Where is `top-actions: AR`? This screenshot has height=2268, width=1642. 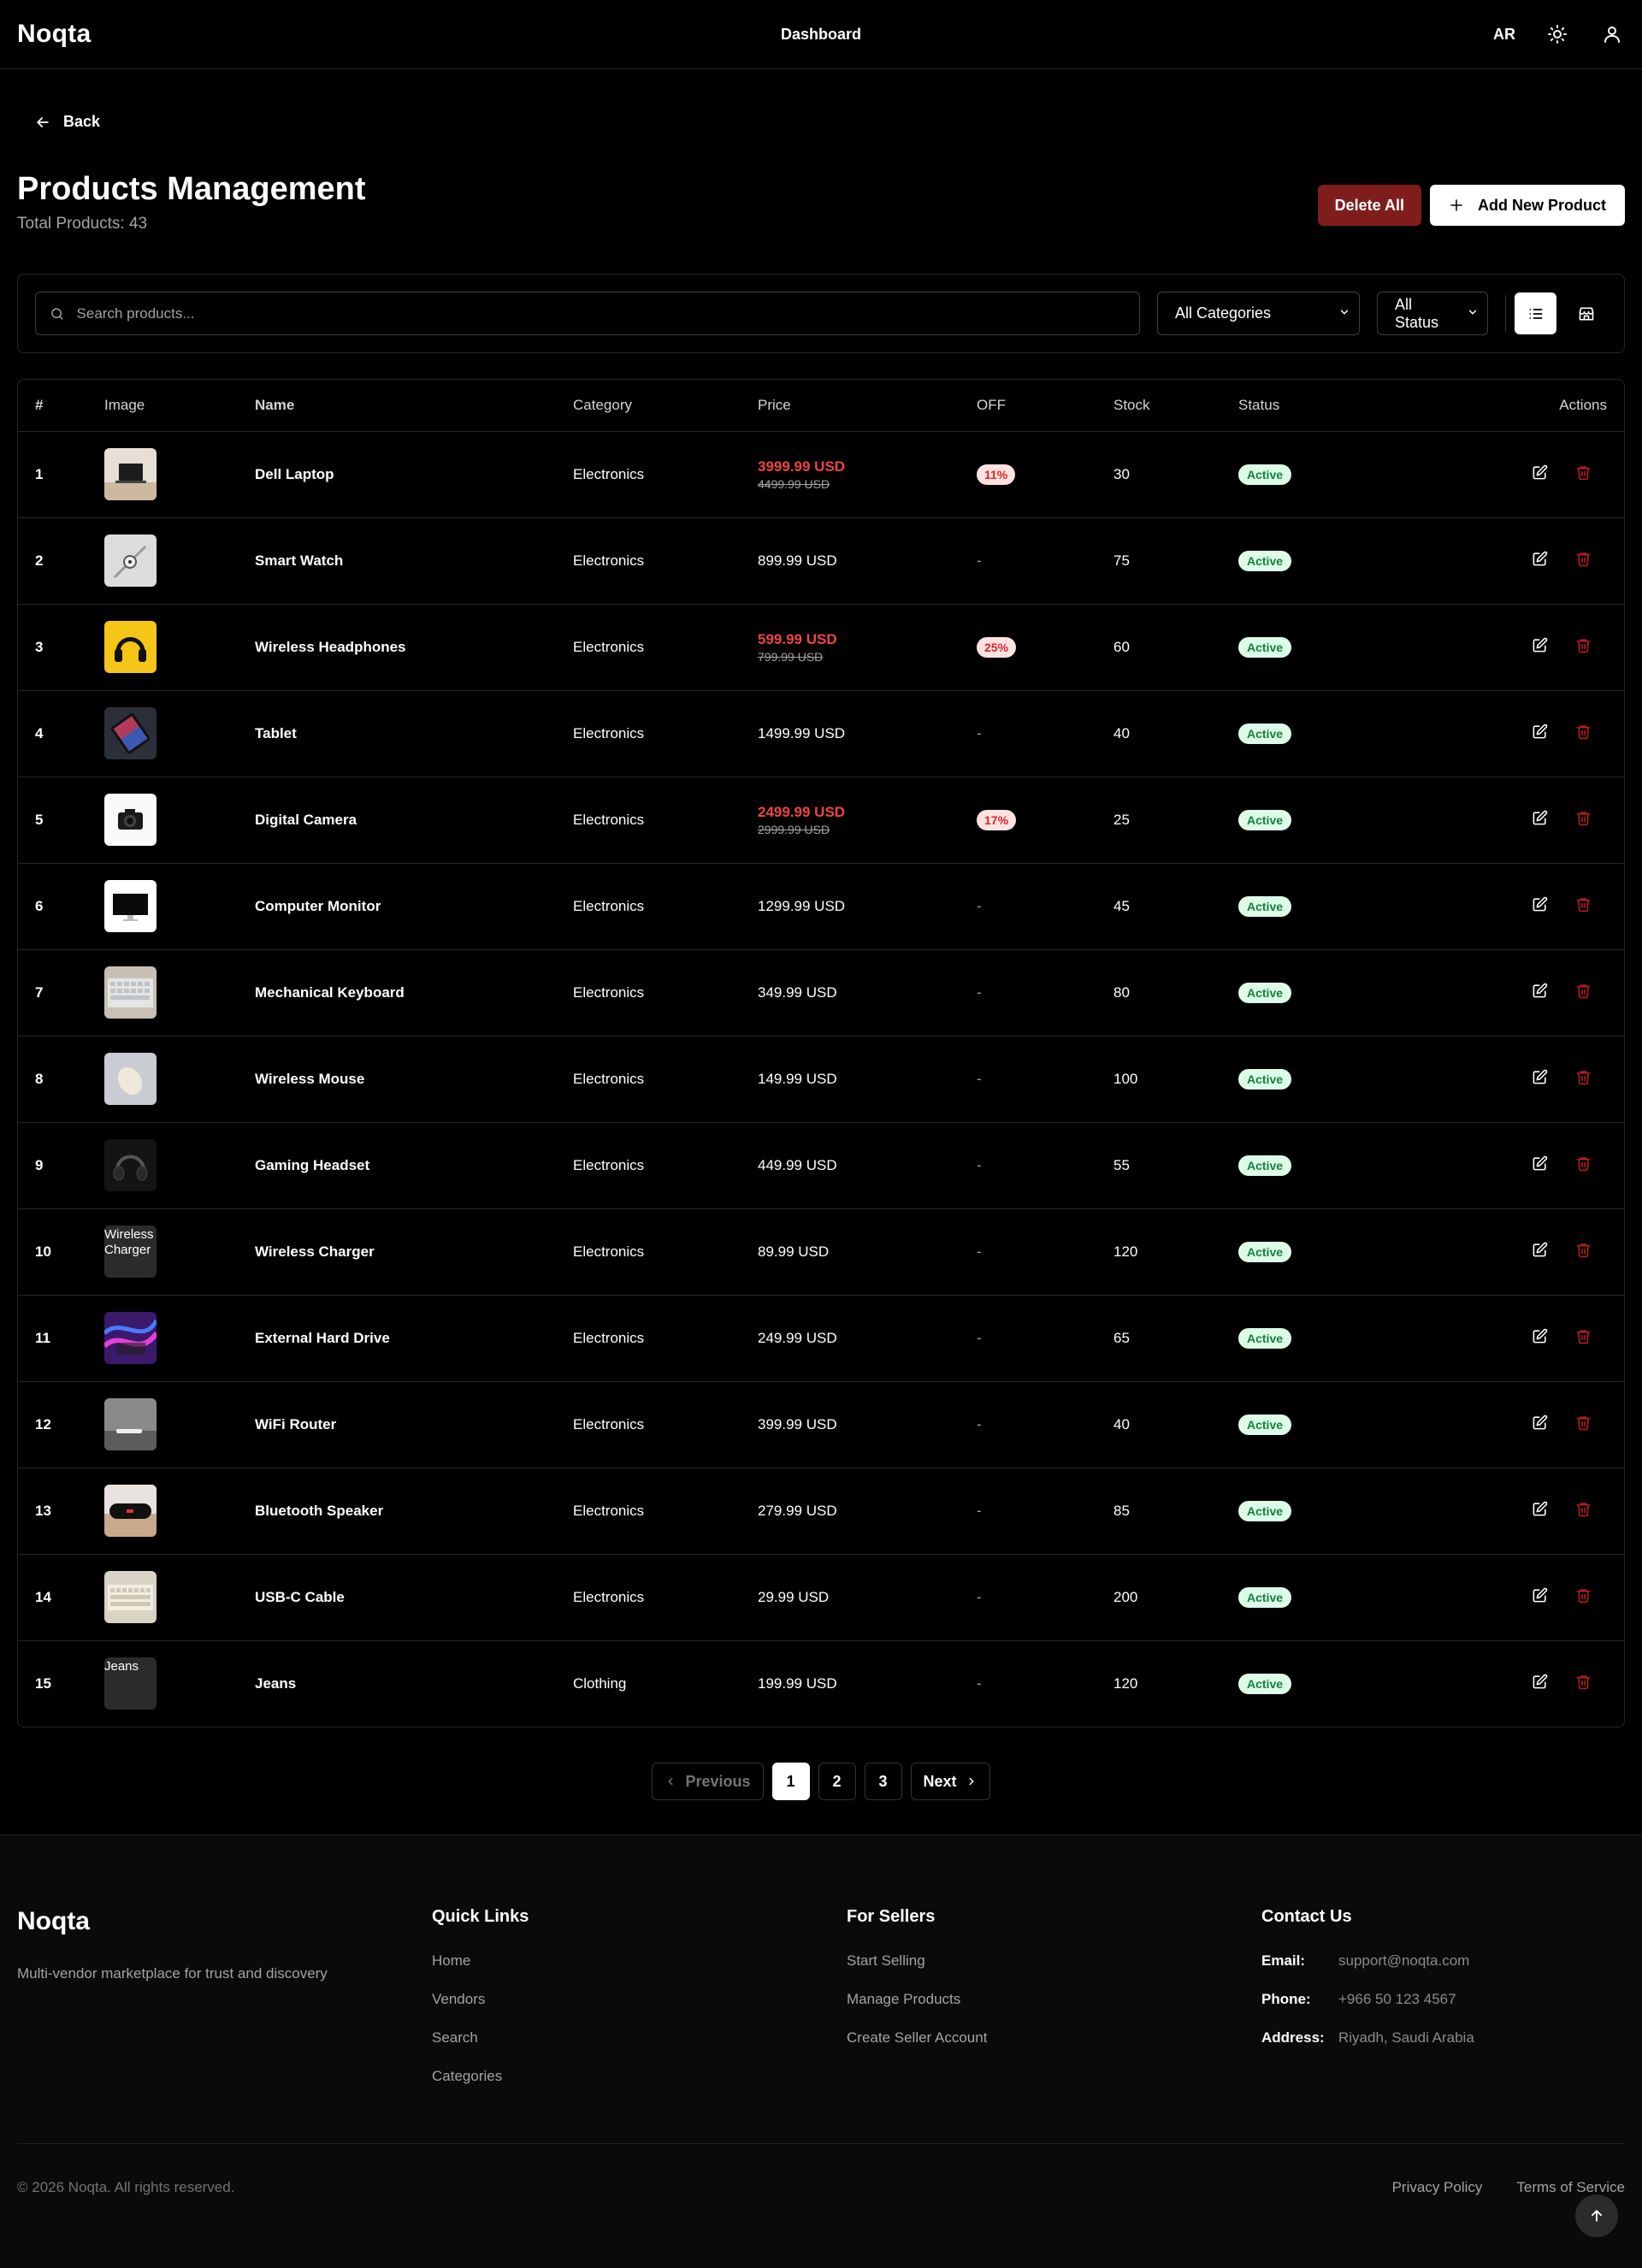
top-actions: AR is located at coordinates (1559, 34).